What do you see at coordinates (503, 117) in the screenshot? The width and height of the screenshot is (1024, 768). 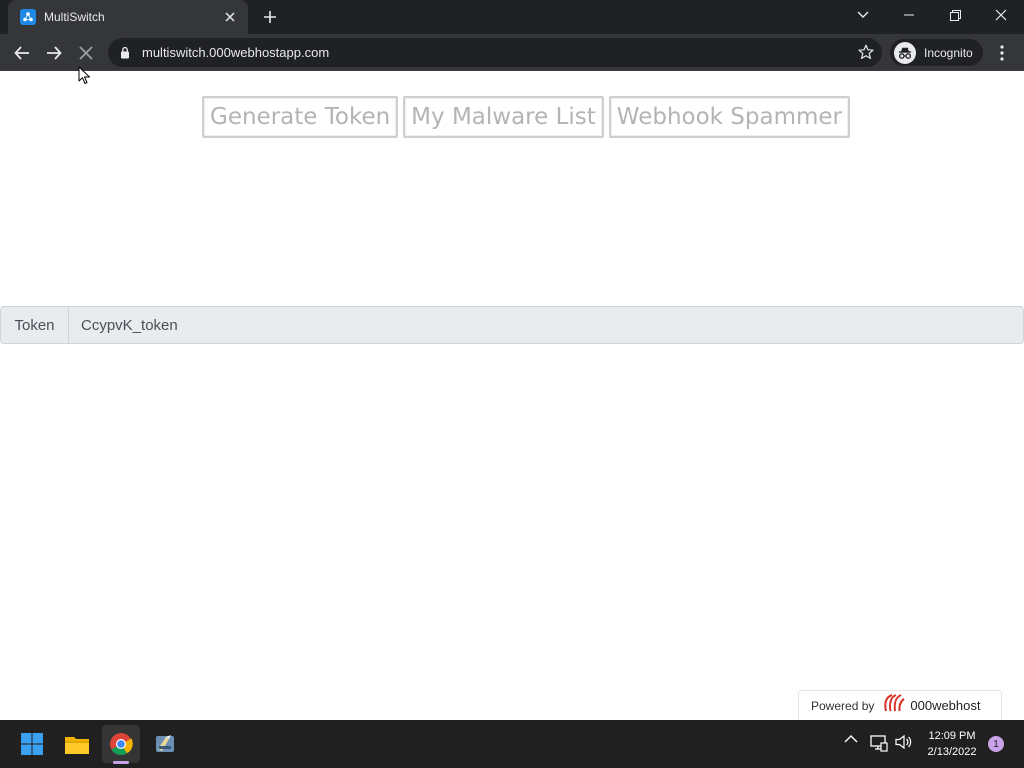 I see `my-malware-list-button: My Malware List` at bounding box center [503, 117].